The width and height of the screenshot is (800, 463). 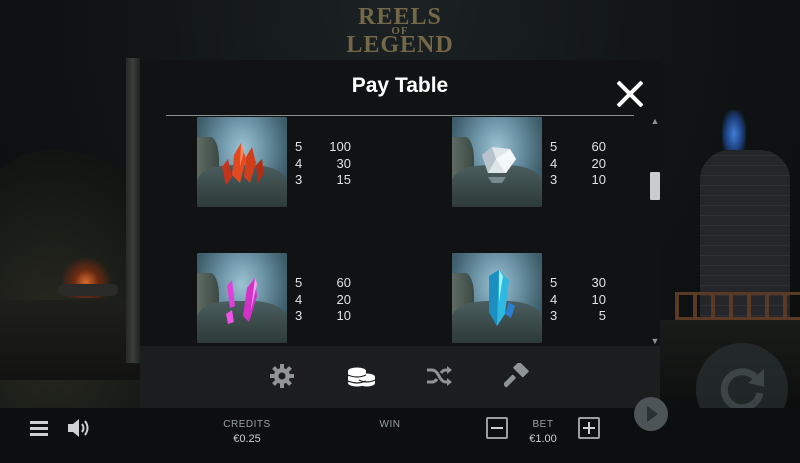 What do you see at coordinates (499, 165) in the screenshot?
I see `white-diamond-icon` at bounding box center [499, 165].